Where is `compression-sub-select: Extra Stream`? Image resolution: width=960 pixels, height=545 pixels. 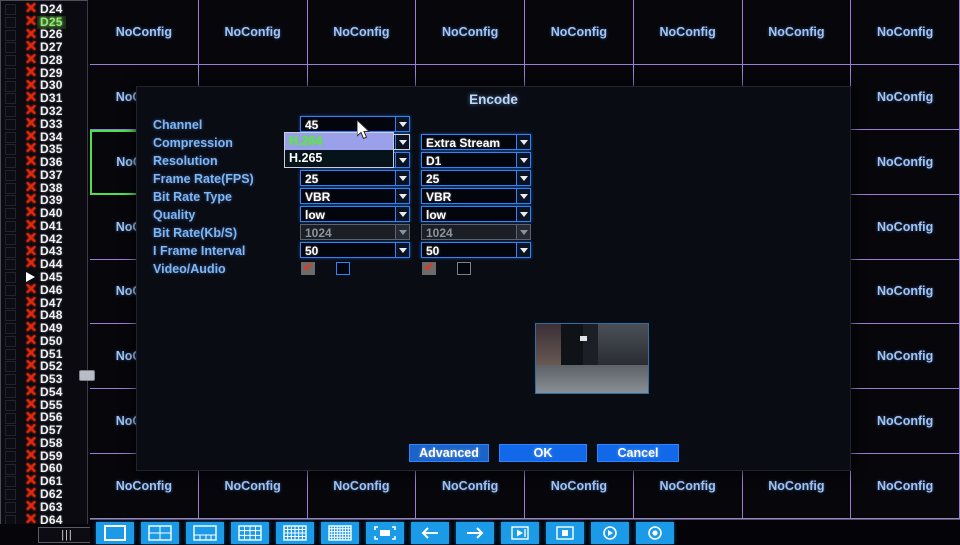
compression-sub-select: Extra Stream is located at coordinates (476, 142).